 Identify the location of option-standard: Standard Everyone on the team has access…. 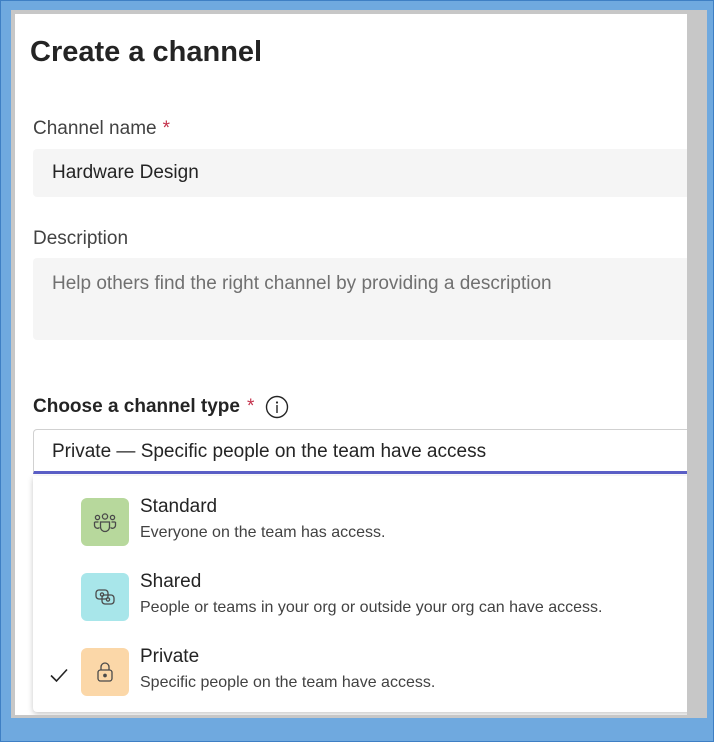
(360, 531).